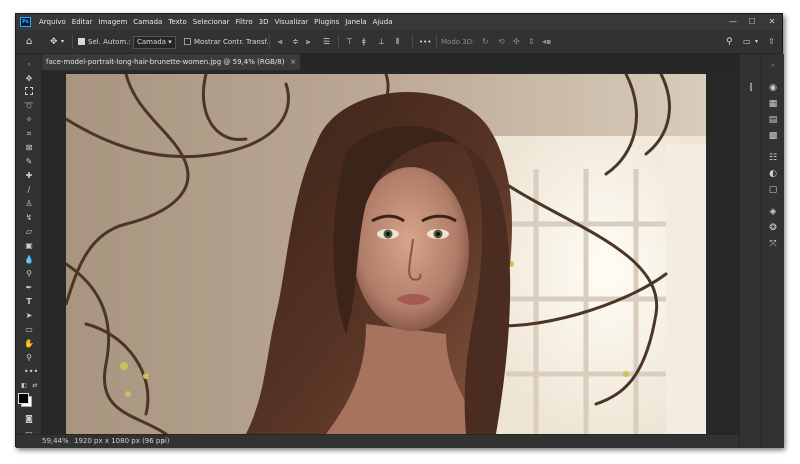  What do you see at coordinates (364, 42) in the screenshot?
I see `distribute-middle-icon: ǂ` at bounding box center [364, 42].